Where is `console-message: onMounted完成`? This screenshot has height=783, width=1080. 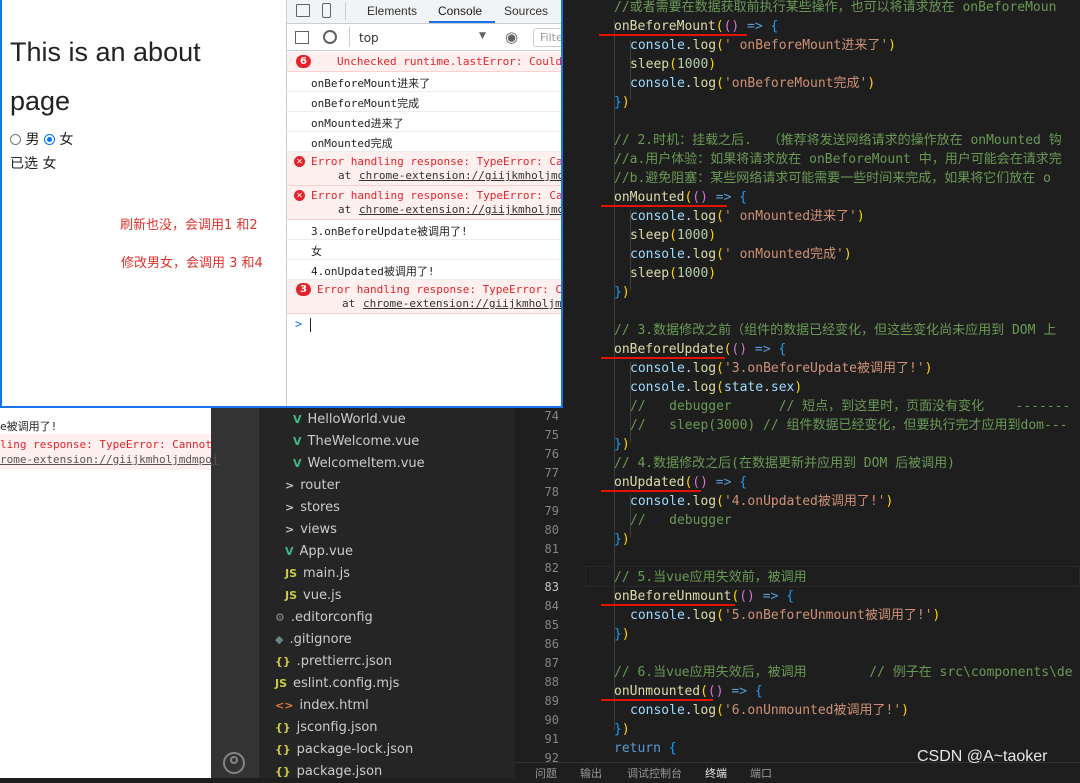
console-message: onMounted完成 is located at coordinates (352, 143).